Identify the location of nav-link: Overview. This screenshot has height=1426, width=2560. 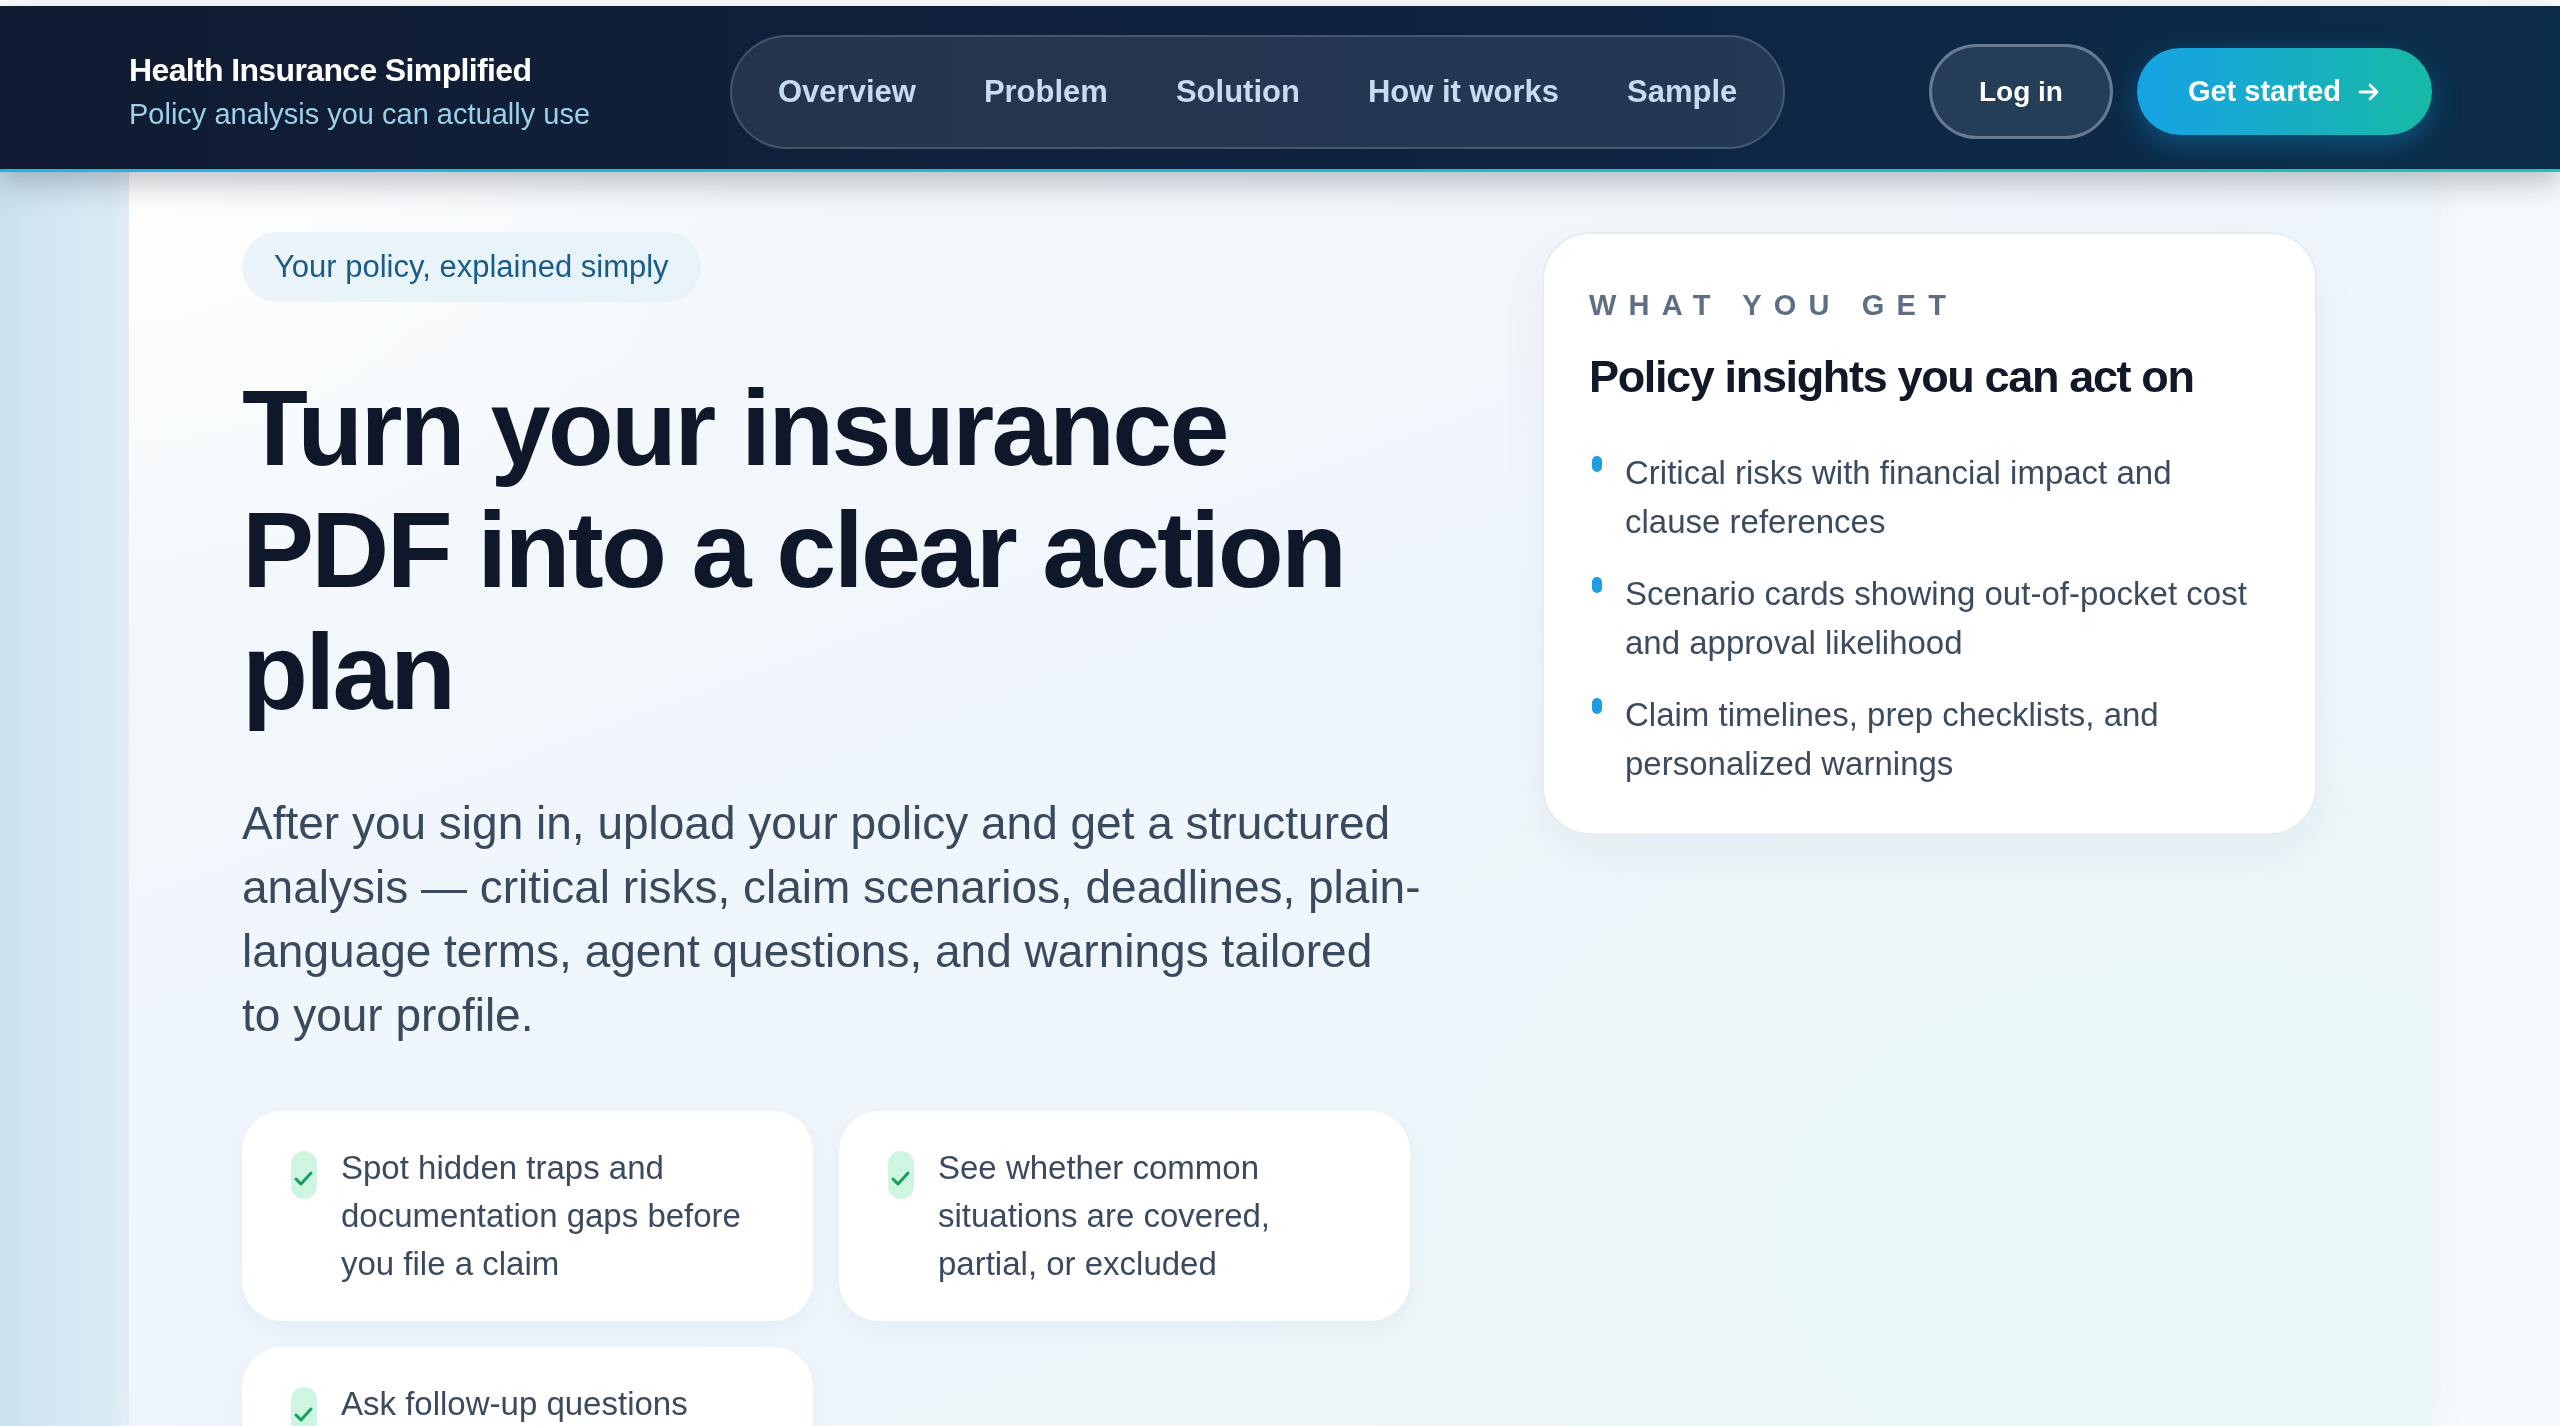
(847, 91).